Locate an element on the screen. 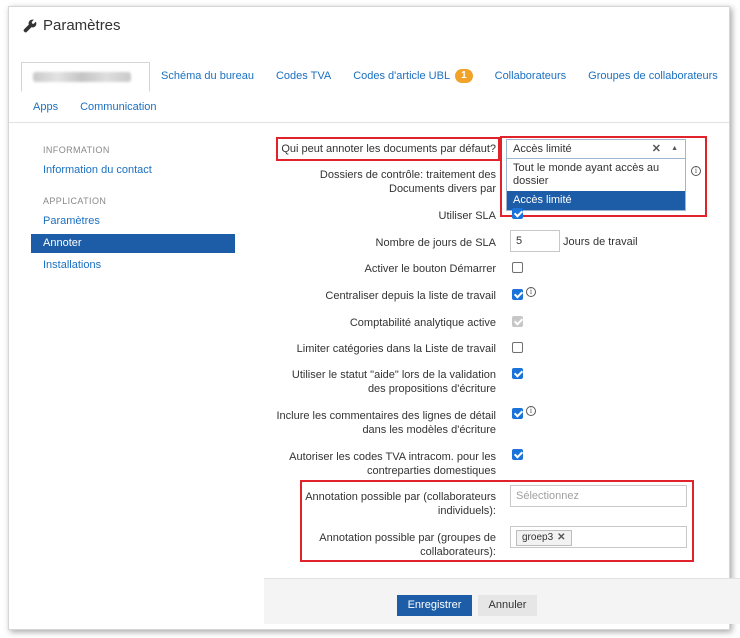 This screenshot has height=638, width=740. demarrer-checkbox is located at coordinates (517, 267).